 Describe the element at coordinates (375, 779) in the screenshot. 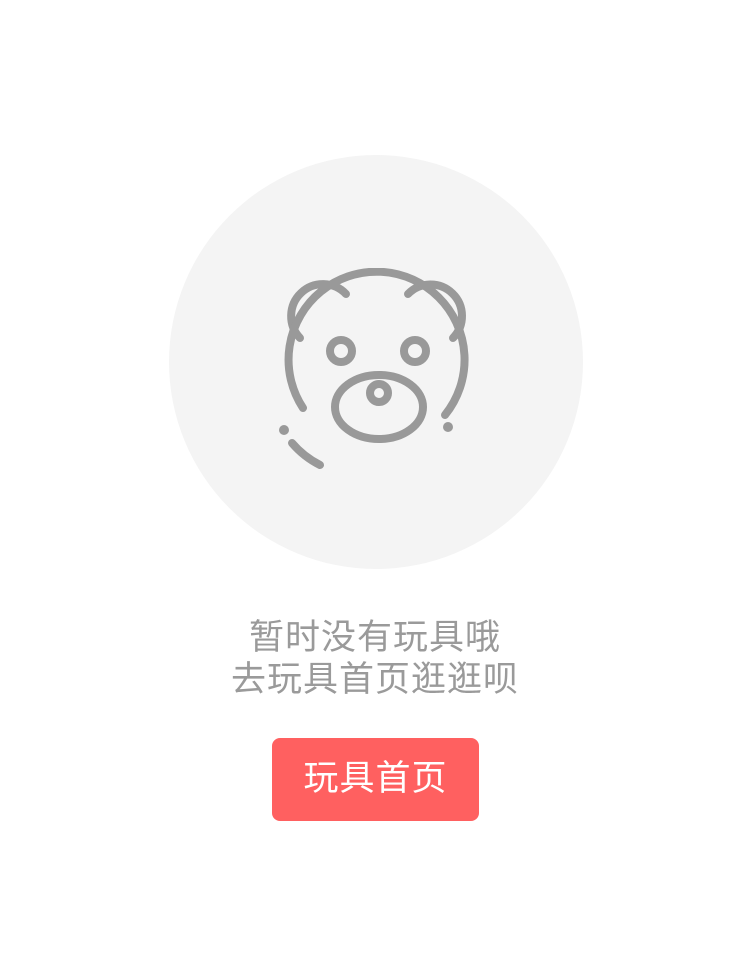

I see `toy-home-button: 玩具首页` at that location.